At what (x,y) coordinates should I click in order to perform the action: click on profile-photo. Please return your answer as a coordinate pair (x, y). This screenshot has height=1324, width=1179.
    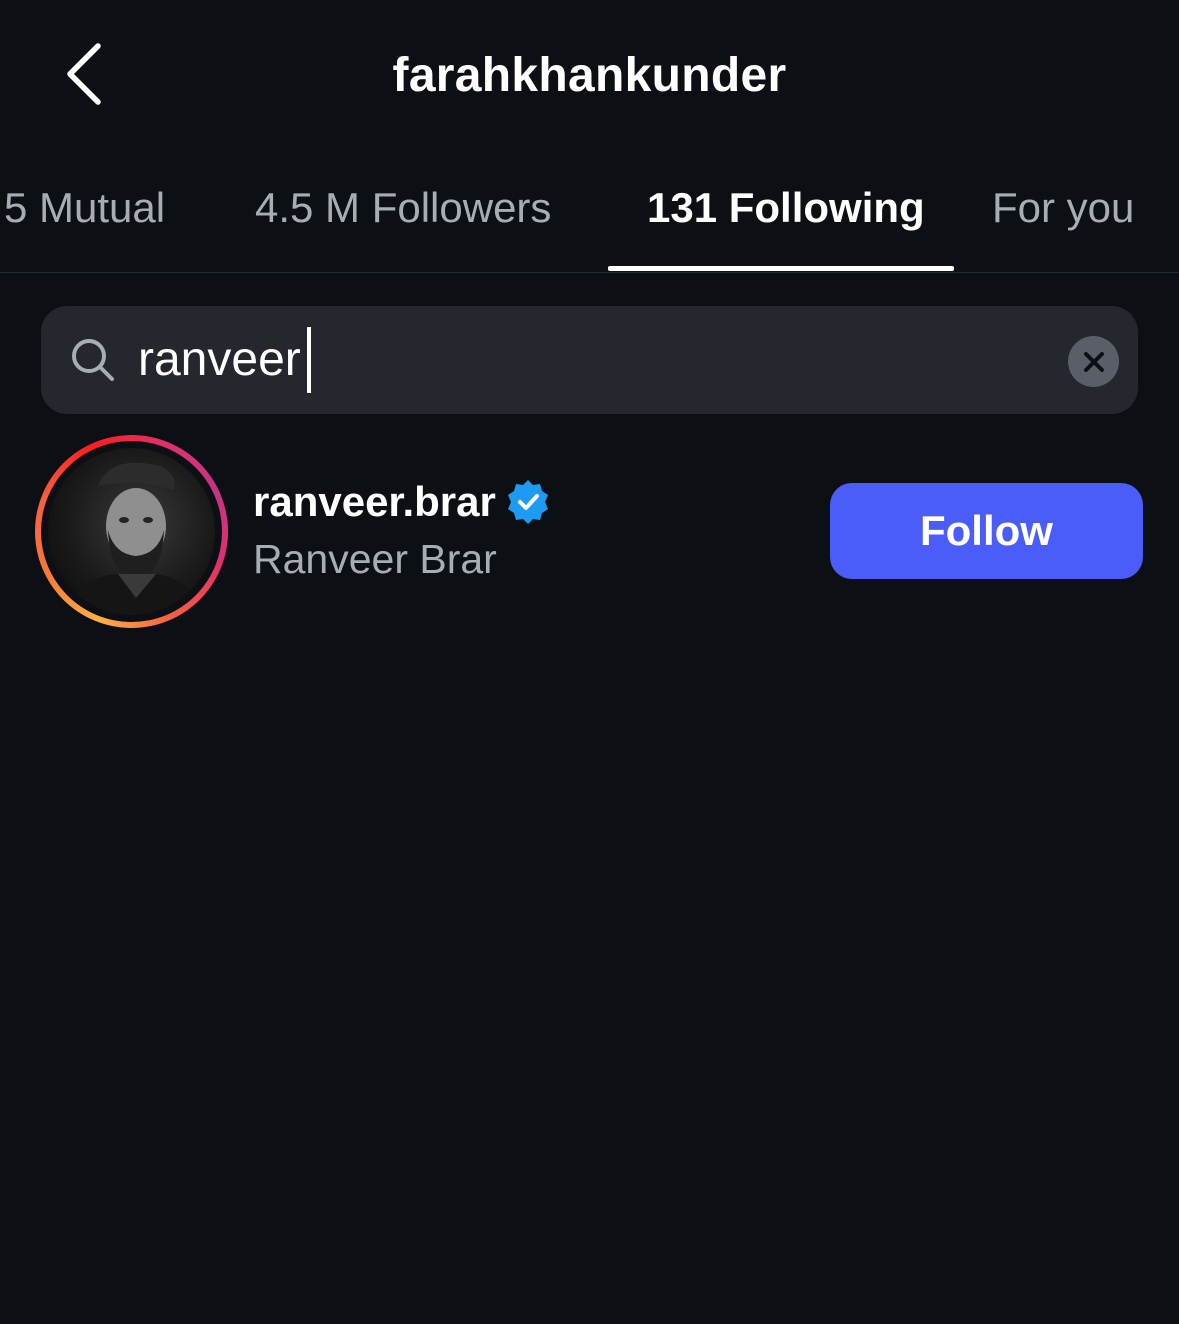
    Looking at the image, I should click on (134, 538).